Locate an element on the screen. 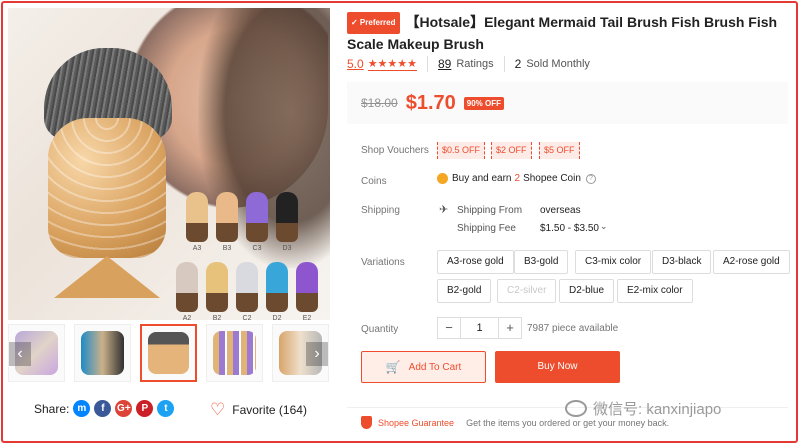 The image size is (800, 445). thumbnail-1: ‹ is located at coordinates (36, 353).